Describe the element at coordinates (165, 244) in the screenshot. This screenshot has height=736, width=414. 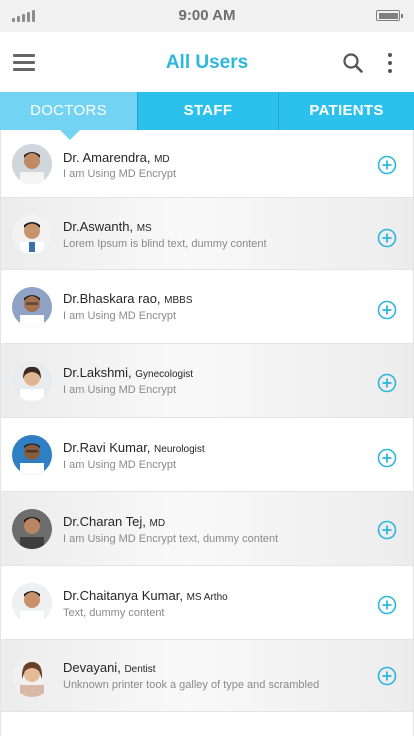
I see `user-status: Lorem Ipsum is blind text, dummy content` at that location.